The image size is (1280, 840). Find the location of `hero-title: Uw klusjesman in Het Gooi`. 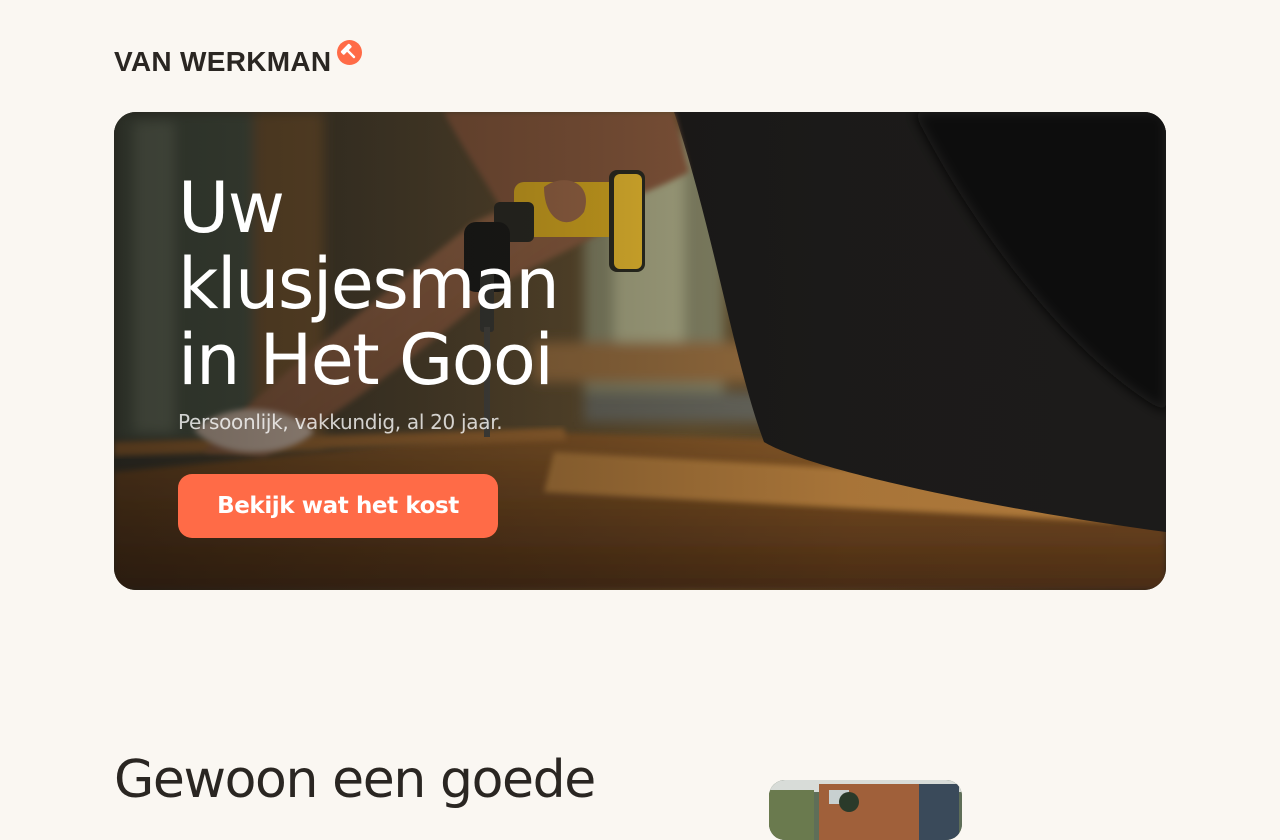

hero-title: Uw klusjesman in Het Gooi is located at coordinates (408, 284).